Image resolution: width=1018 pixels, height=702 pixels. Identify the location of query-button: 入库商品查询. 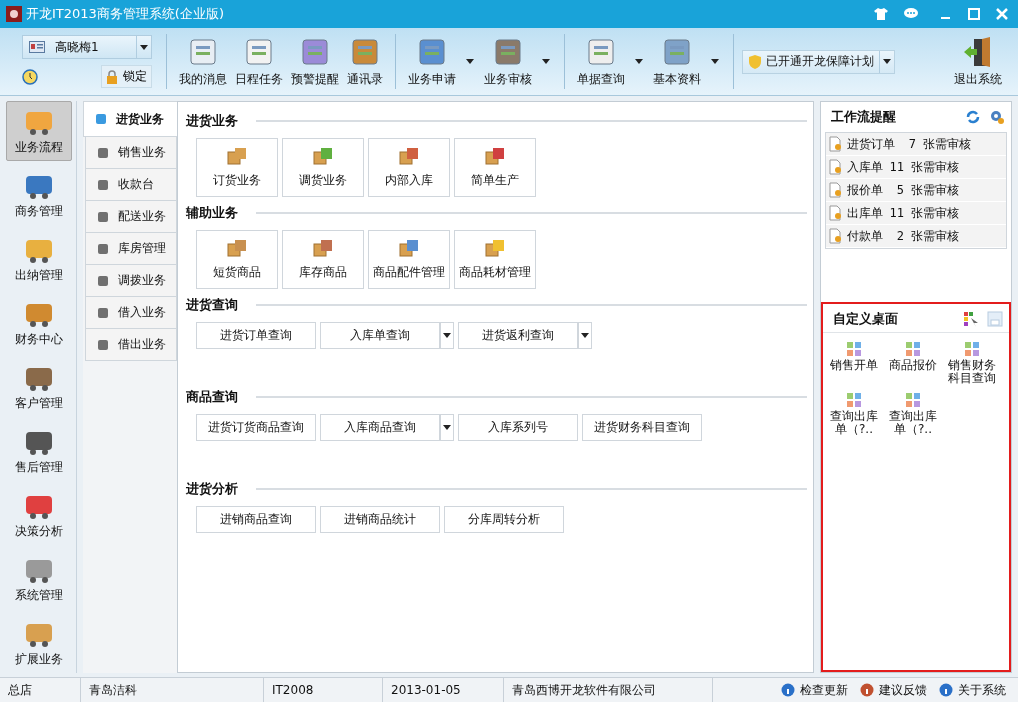
(380, 427).